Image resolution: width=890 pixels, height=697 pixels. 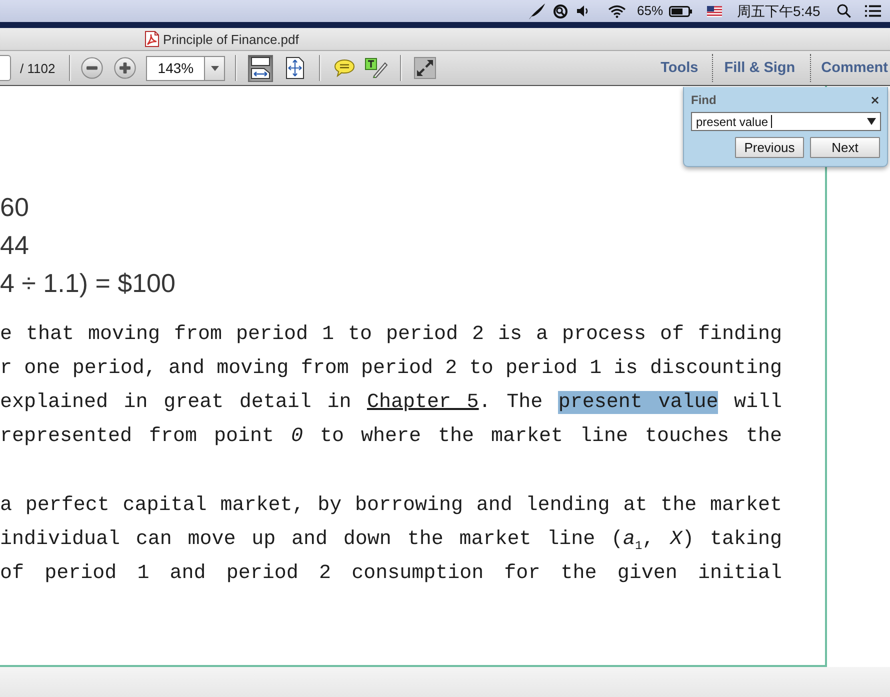 I want to click on scroll-mode-button, so click(x=261, y=68).